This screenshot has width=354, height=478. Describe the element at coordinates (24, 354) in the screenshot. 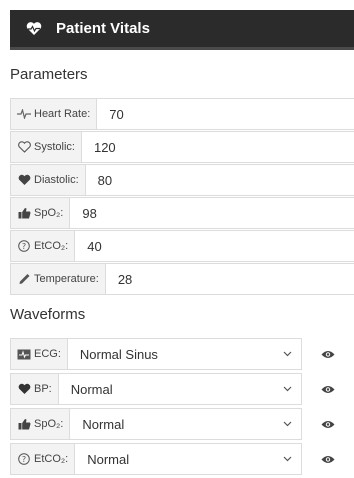

I see `monitor-icon` at that location.